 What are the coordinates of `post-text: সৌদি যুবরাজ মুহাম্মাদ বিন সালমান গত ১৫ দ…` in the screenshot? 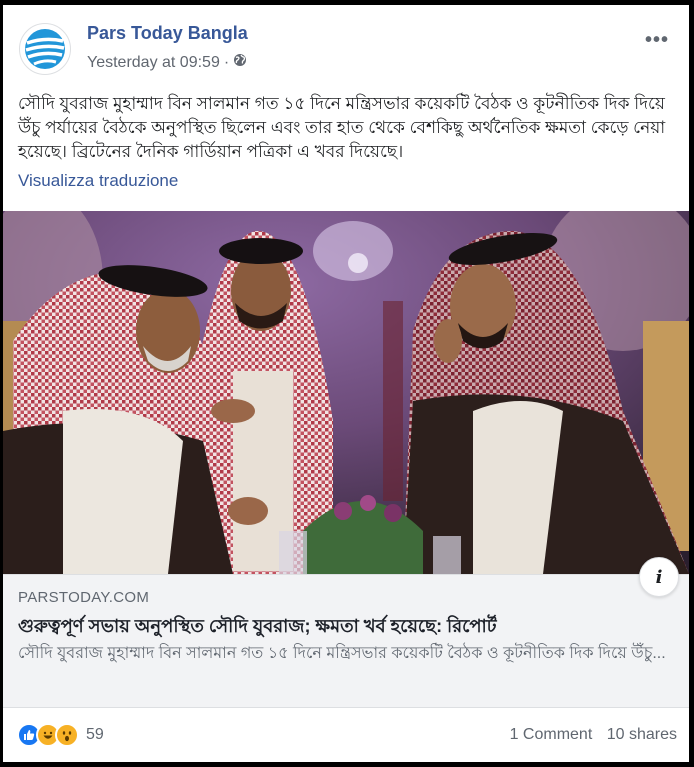 It's located at (342, 127).